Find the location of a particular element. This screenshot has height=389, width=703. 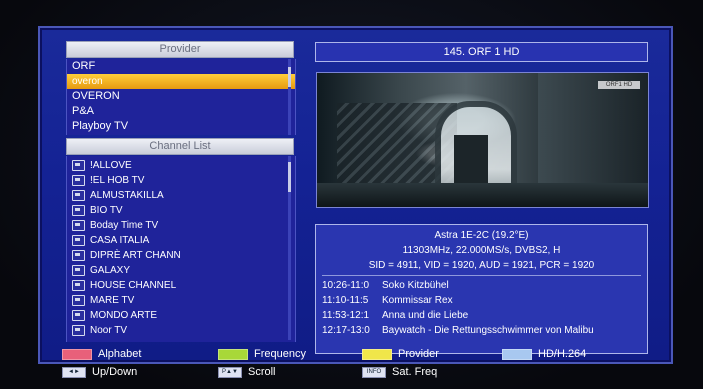

provider-item-overon-selected: overon is located at coordinates (181, 81).